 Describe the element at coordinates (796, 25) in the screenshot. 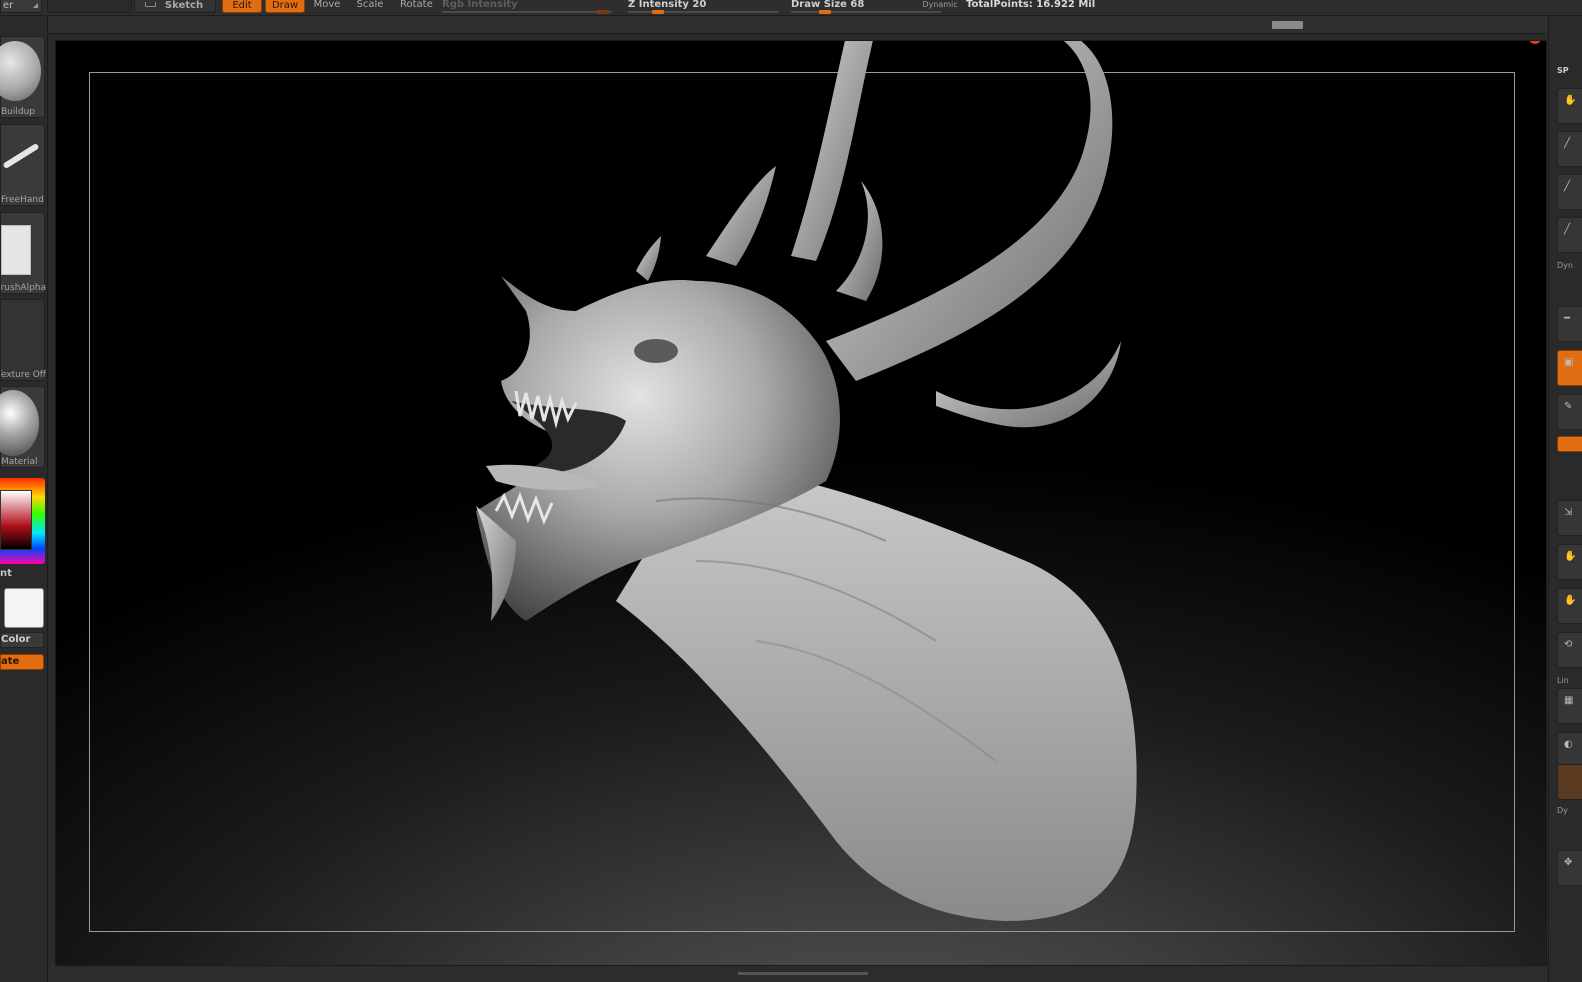

I see `ruler-bar` at that location.